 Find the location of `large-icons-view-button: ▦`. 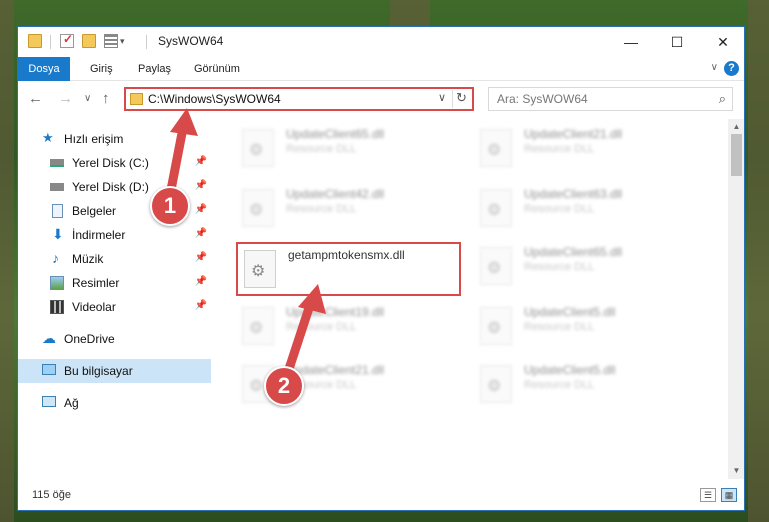

large-icons-view-button: ▦ is located at coordinates (729, 495).